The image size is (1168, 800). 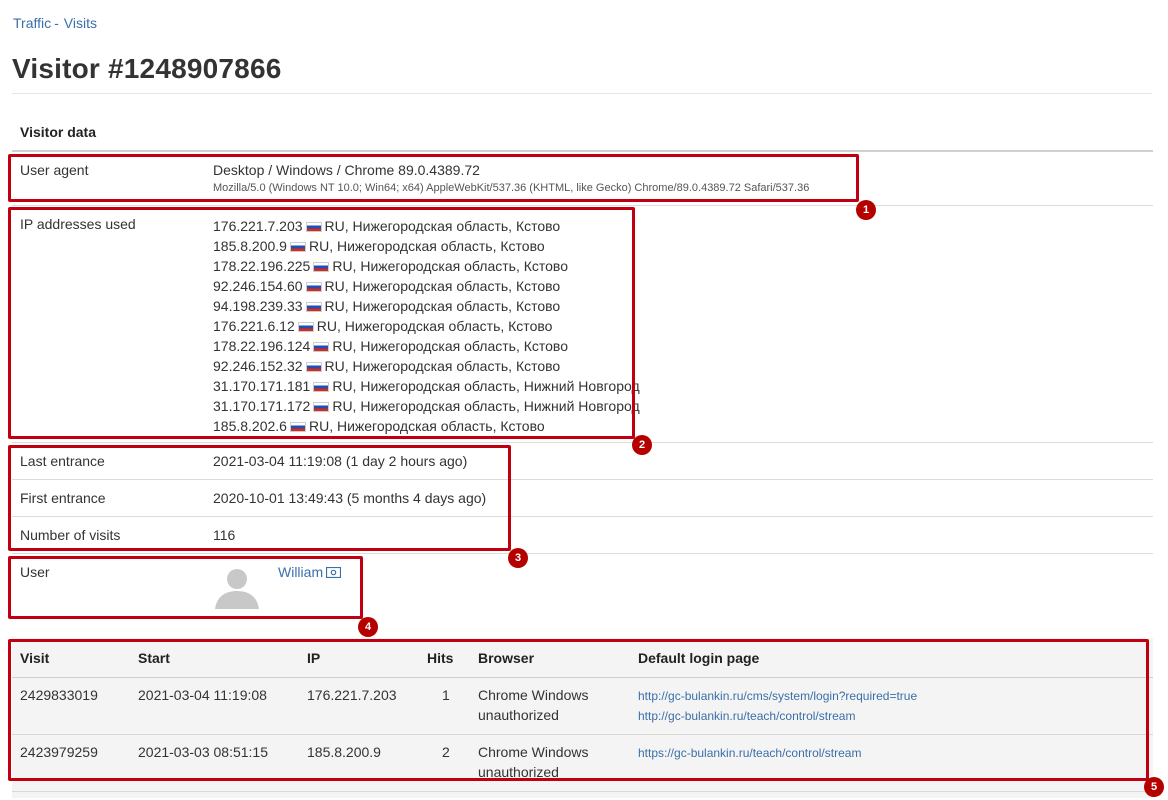 What do you see at coordinates (642, 445) in the screenshot?
I see `annotation-badge-2: 2` at bounding box center [642, 445].